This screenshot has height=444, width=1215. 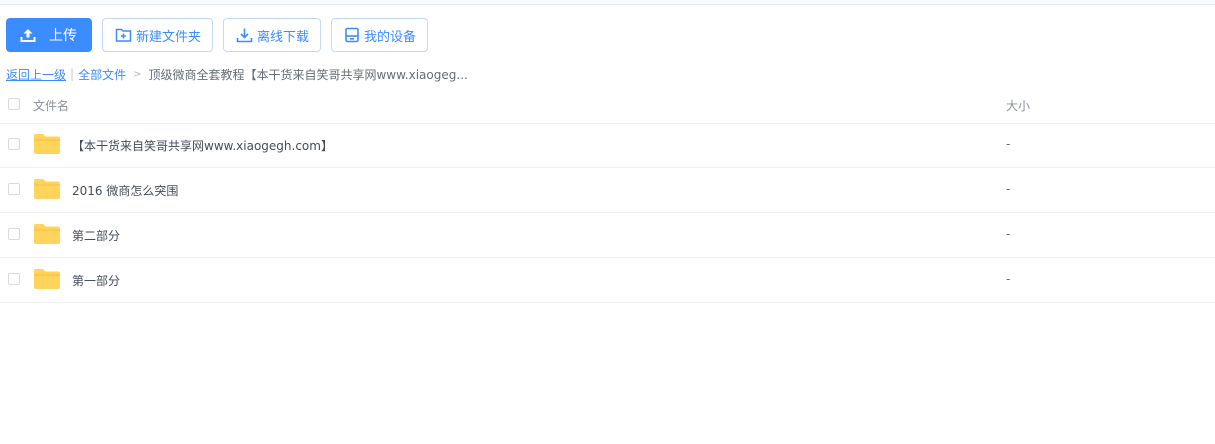 I want to click on my-devices-button: 我的设备, so click(x=380, y=35).